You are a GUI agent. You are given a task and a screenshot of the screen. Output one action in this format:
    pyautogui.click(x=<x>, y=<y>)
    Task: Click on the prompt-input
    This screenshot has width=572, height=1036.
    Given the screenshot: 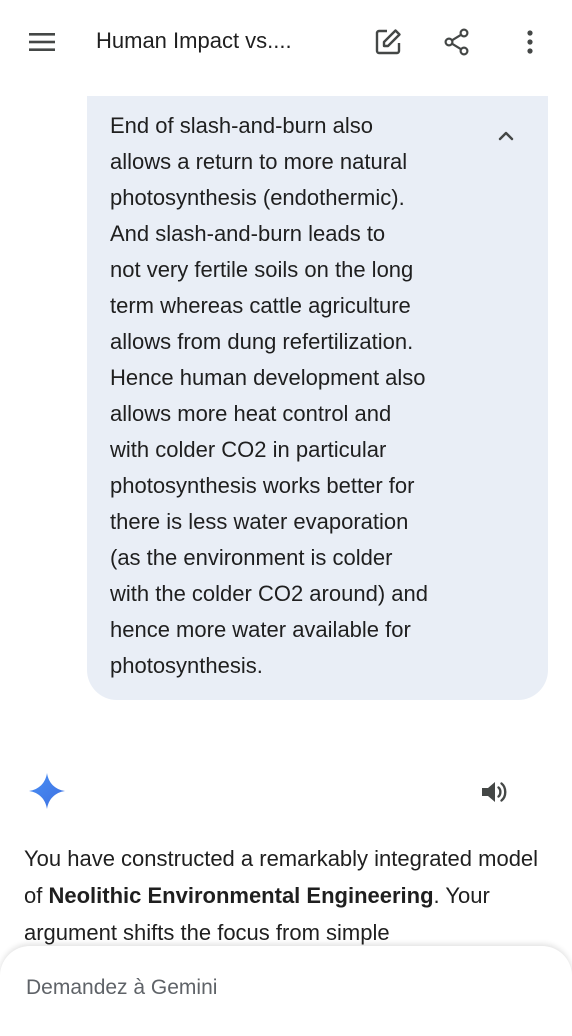 What is the action you would take?
    pyautogui.click(x=276, y=988)
    